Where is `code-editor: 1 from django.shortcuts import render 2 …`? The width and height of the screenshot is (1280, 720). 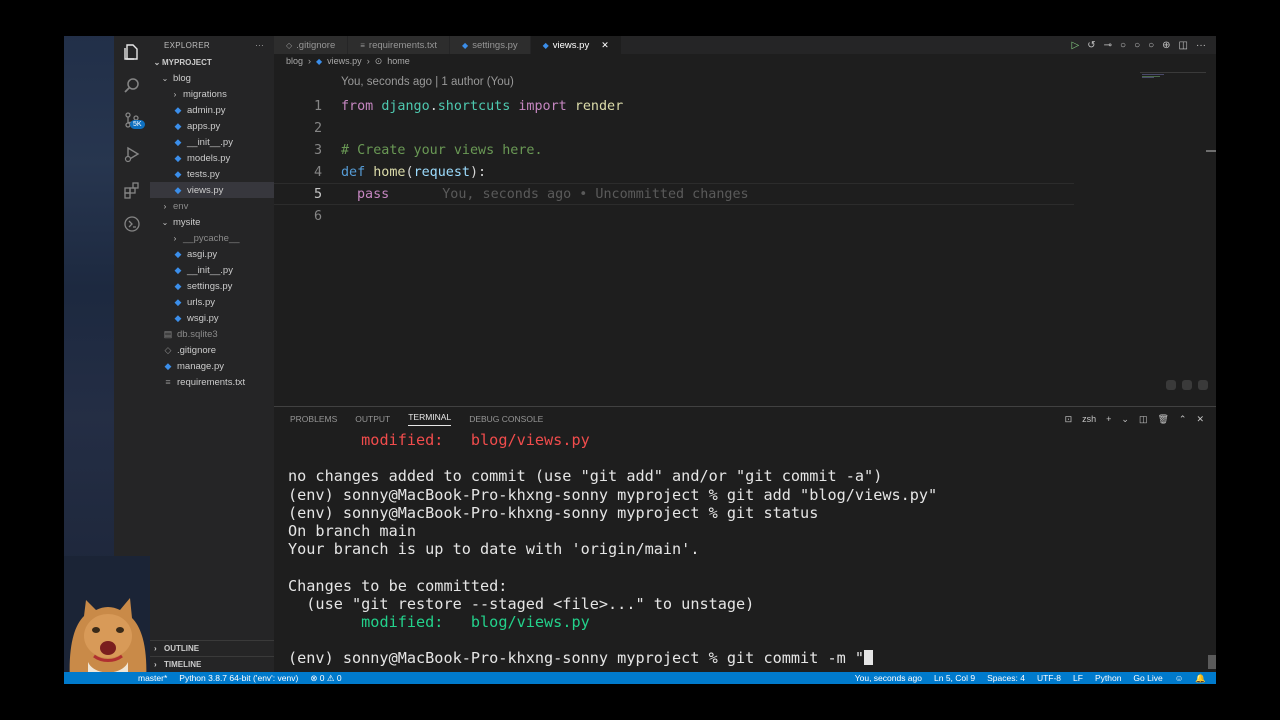
code-editor: 1 from django.shortcuts import render 2 … is located at coordinates (674, 161).